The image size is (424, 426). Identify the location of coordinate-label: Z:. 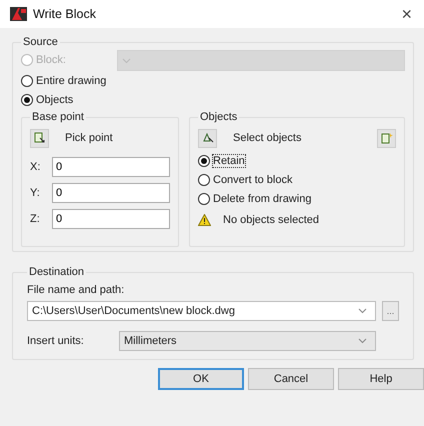
(35, 219).